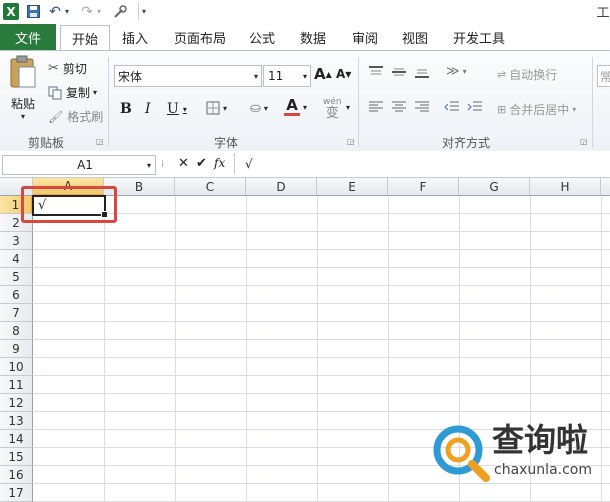 The image size is (610, 502). Describe the element at coordinates (219, 163) in the screenshot. I see `insert-function-button: fx` at that location.